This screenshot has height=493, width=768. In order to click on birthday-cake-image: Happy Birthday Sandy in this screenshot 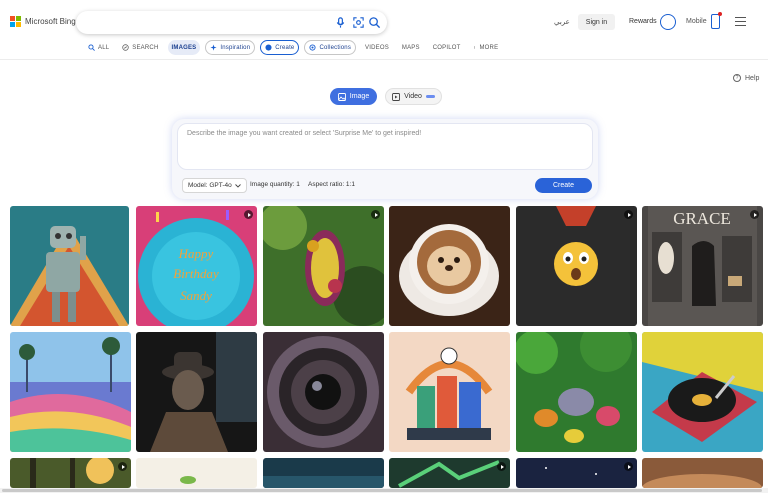, I will do `click(196, 266)`.